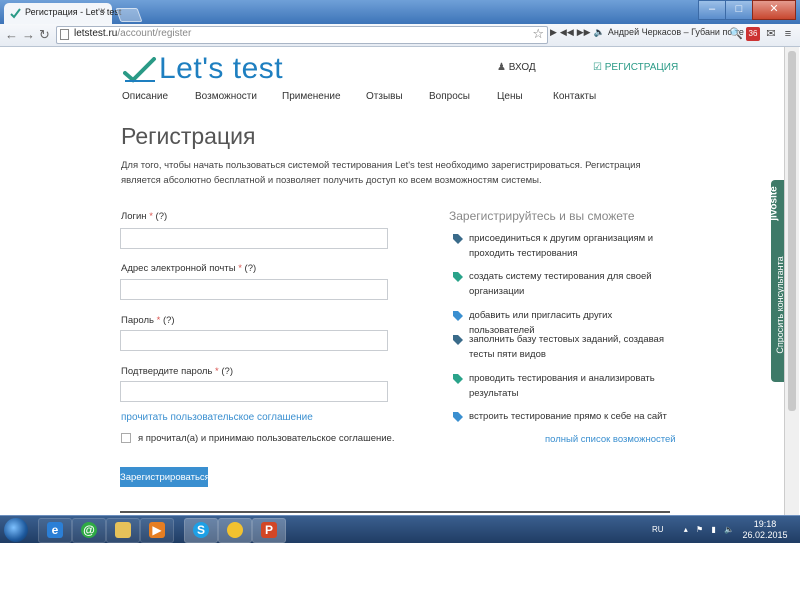  Describe the element at coordinates (395, 512) in the screenshot. I see `footer-divider` at that location.